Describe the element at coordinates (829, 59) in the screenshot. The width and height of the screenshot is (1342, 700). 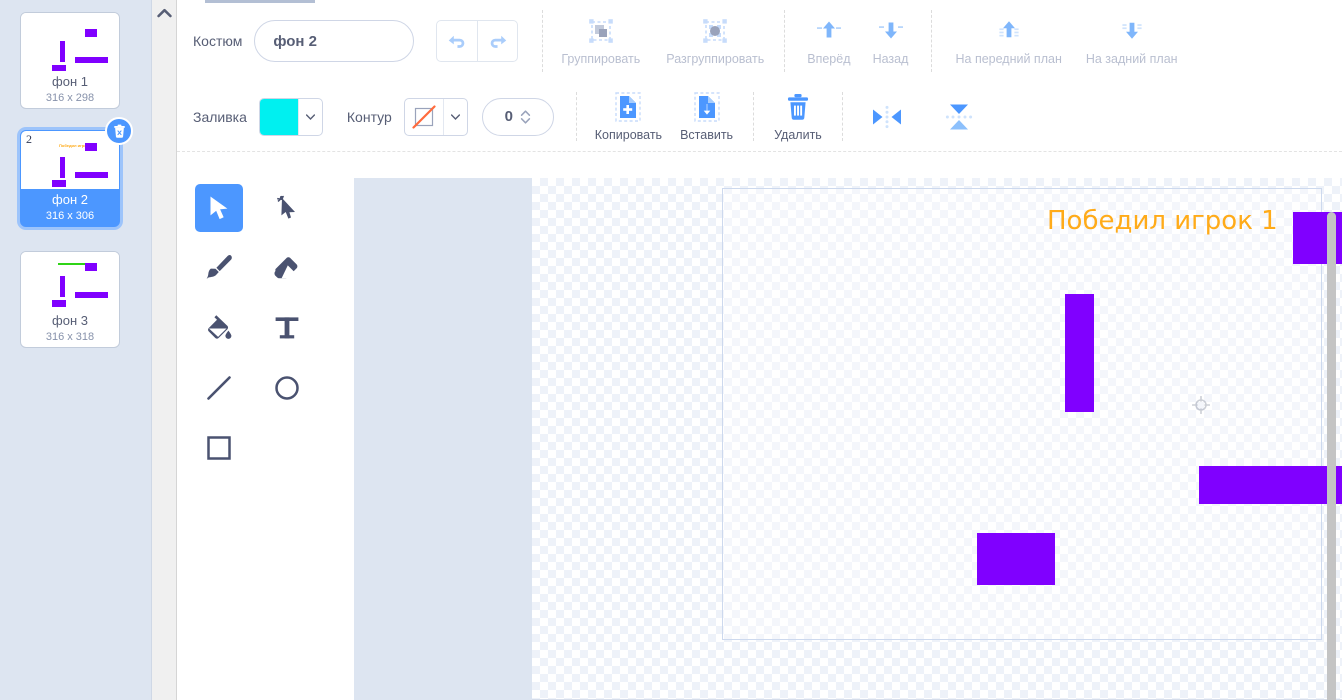
I see `forward-label: Вперёд` at that location.